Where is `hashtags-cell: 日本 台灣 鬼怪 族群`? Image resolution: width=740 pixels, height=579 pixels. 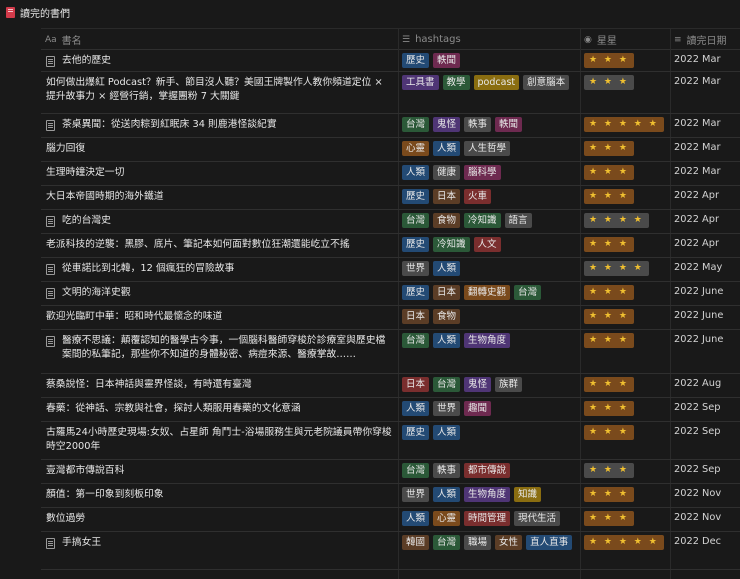 hashtags-cell: 日本 台灣 鬼怪 族群 is located at coordinates (489, 385).